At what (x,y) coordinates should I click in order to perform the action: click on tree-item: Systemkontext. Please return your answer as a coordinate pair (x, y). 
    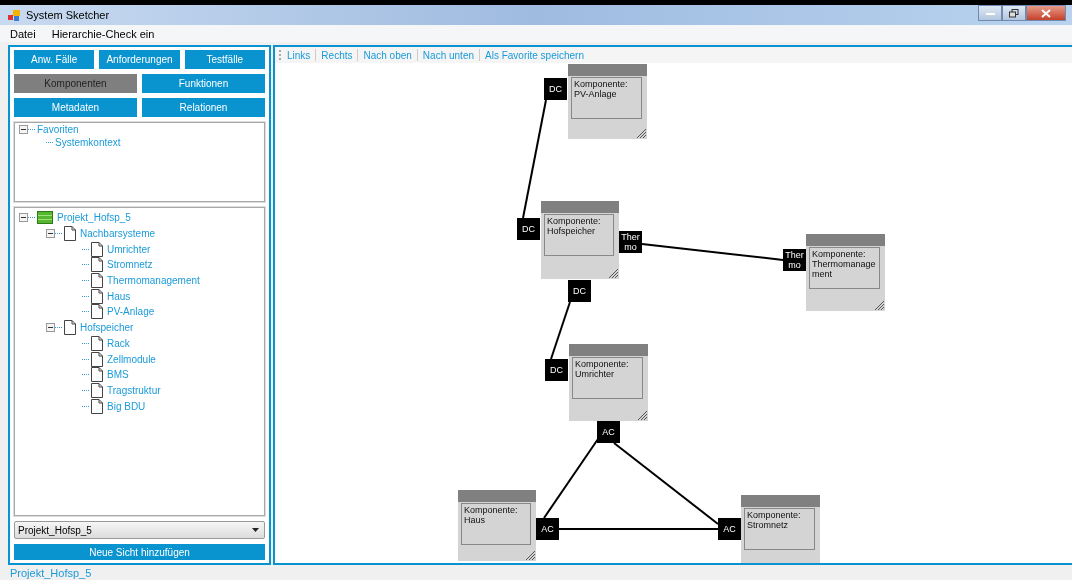
    Looking at the image, I should click on (88, 142).